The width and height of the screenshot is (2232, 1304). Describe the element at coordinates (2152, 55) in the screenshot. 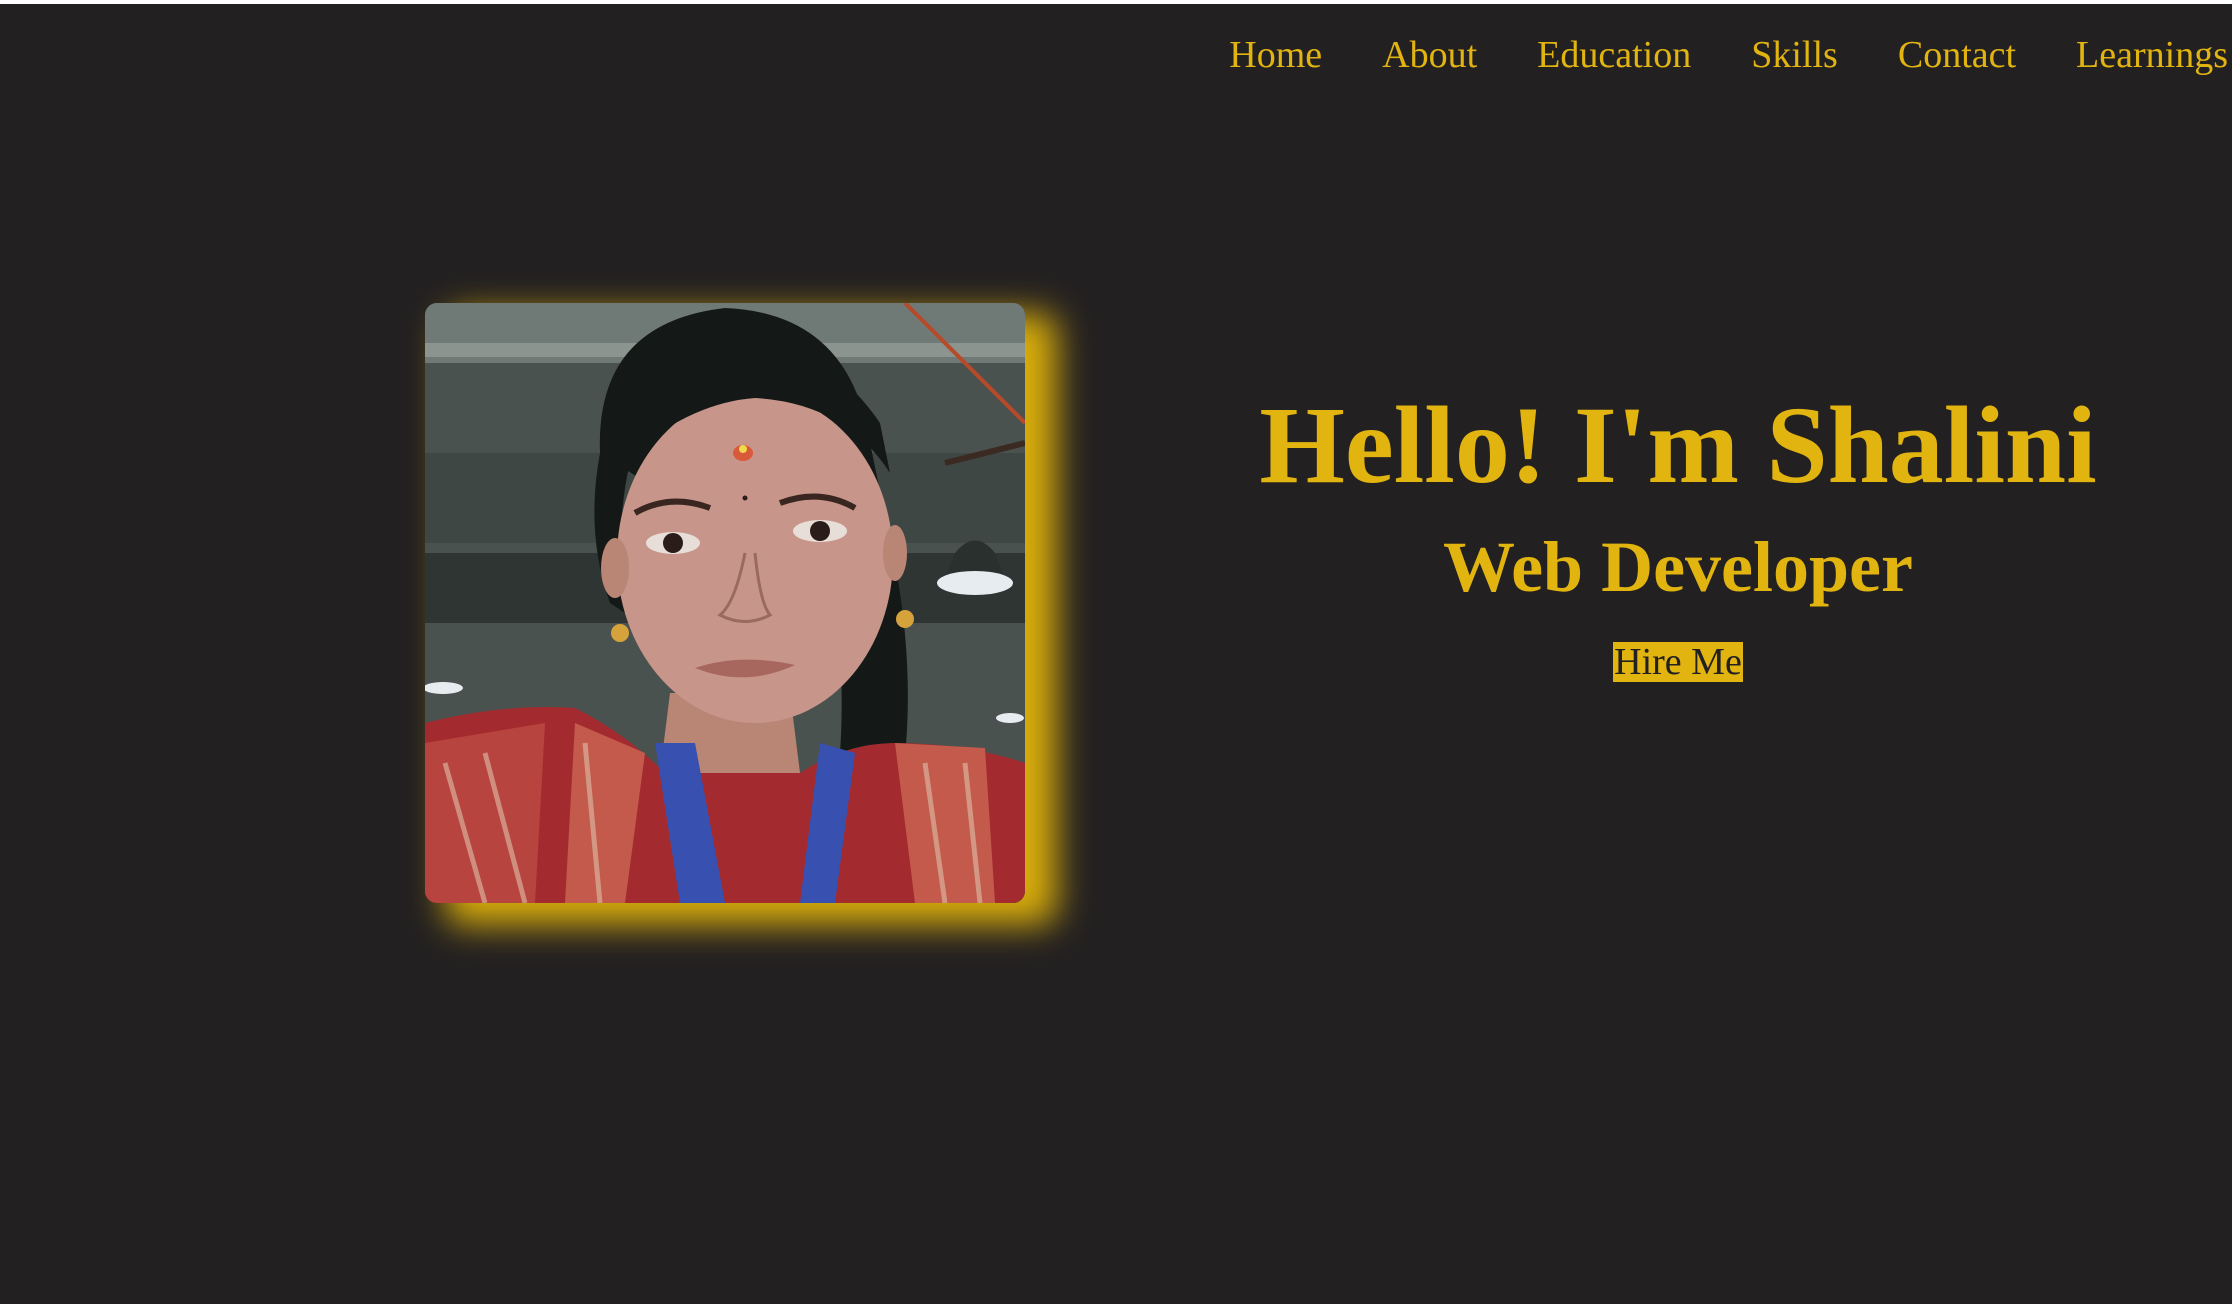

I see `nav-link-learnings: Learnings` at that location.